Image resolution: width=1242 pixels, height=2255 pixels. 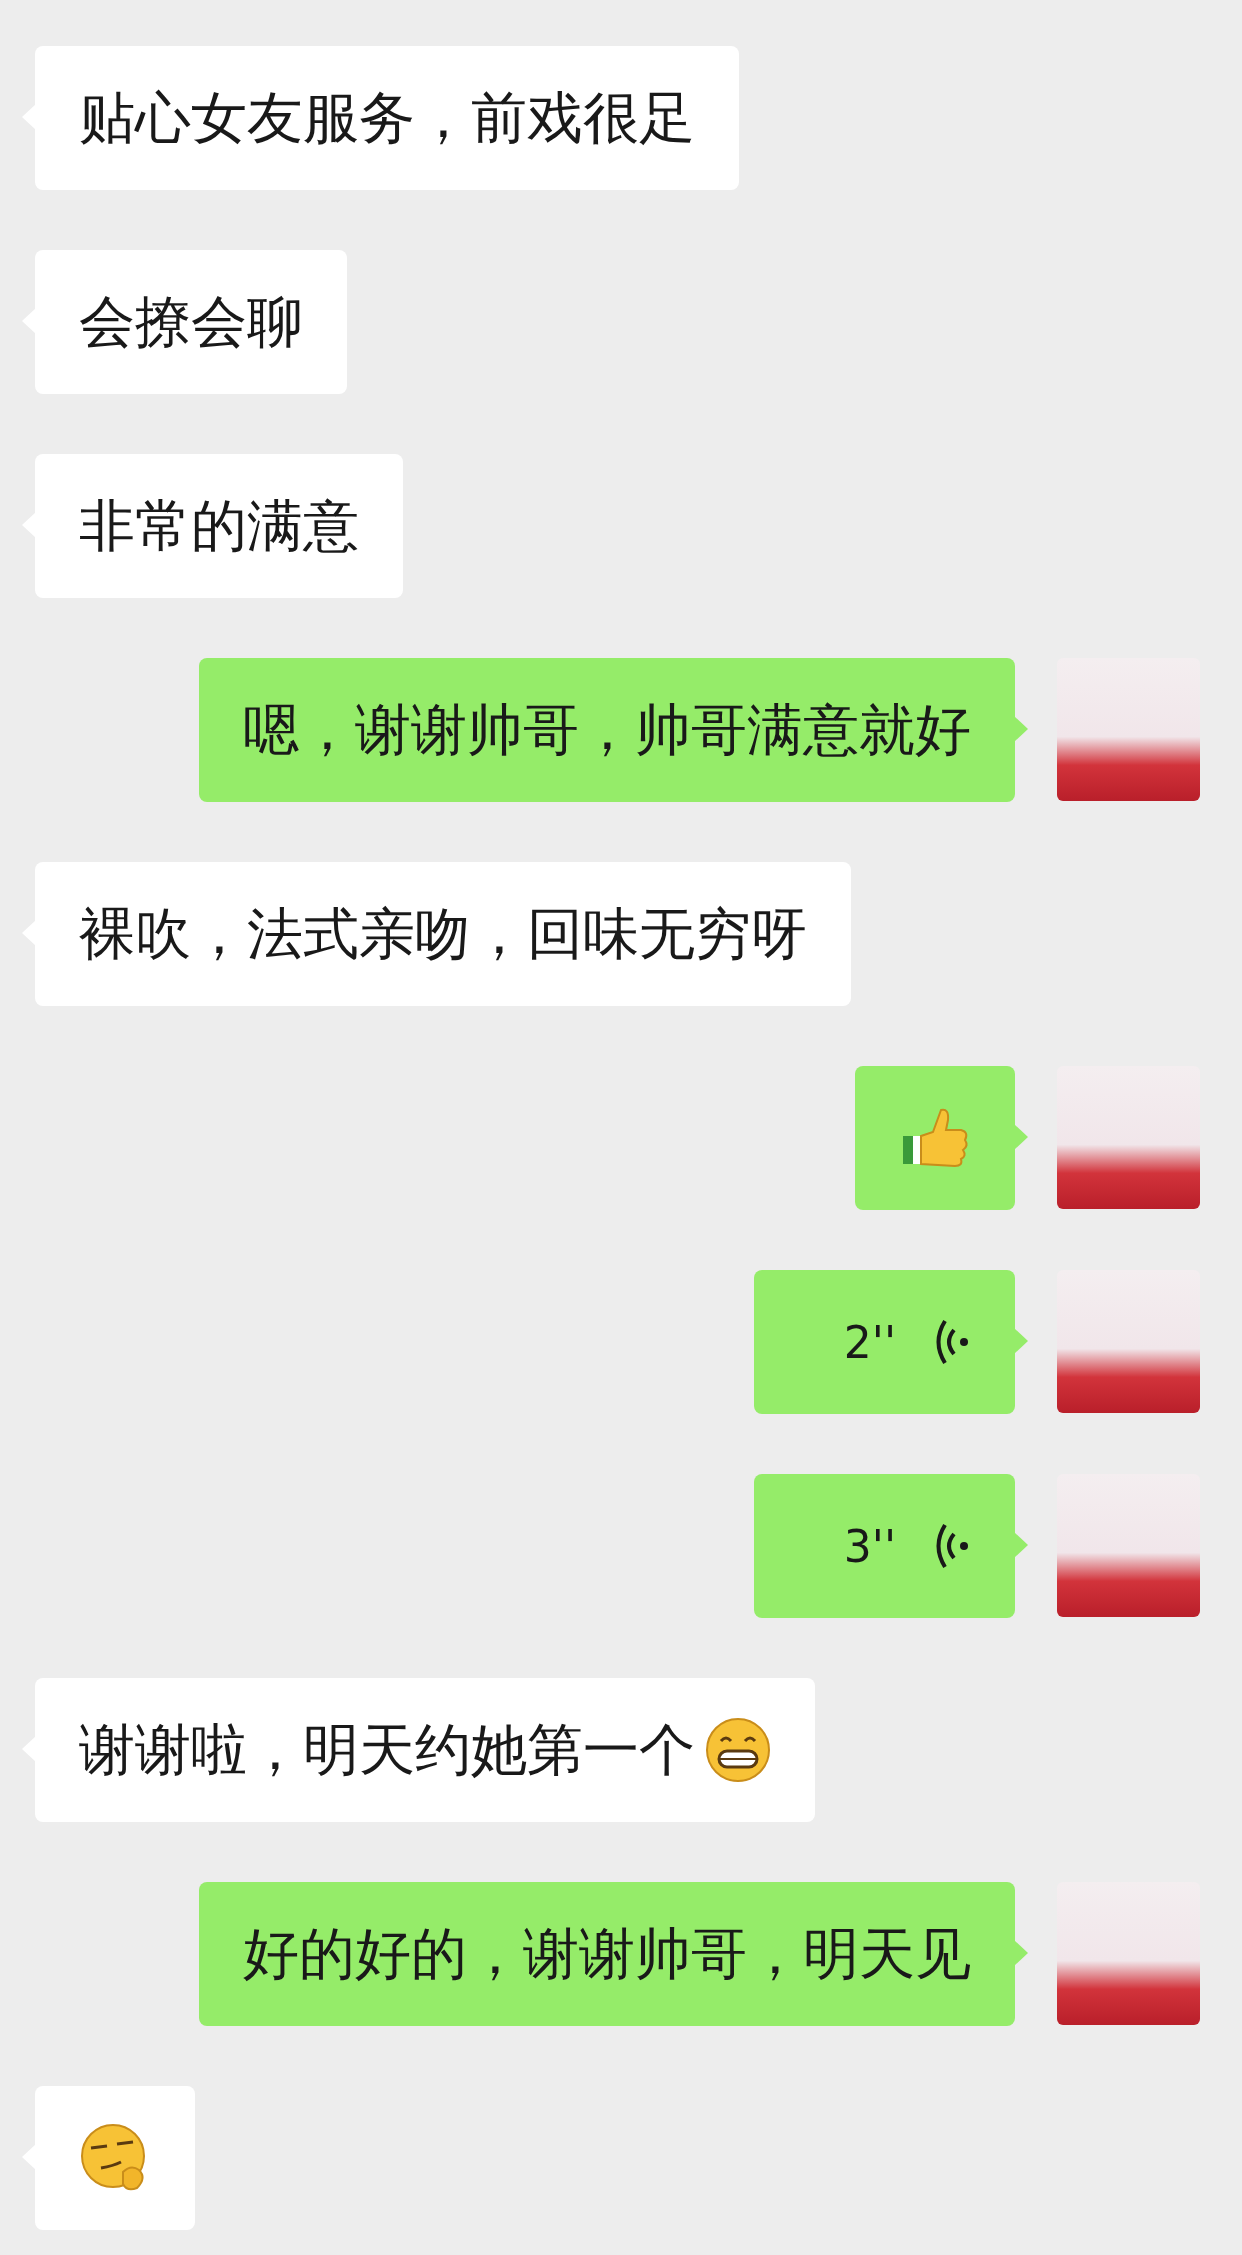 What do you see at coordinates (387, 118) in the screenshot?
I see `message-text: 贴心女友服务，前戏很足` at bounding box center [387, 118].